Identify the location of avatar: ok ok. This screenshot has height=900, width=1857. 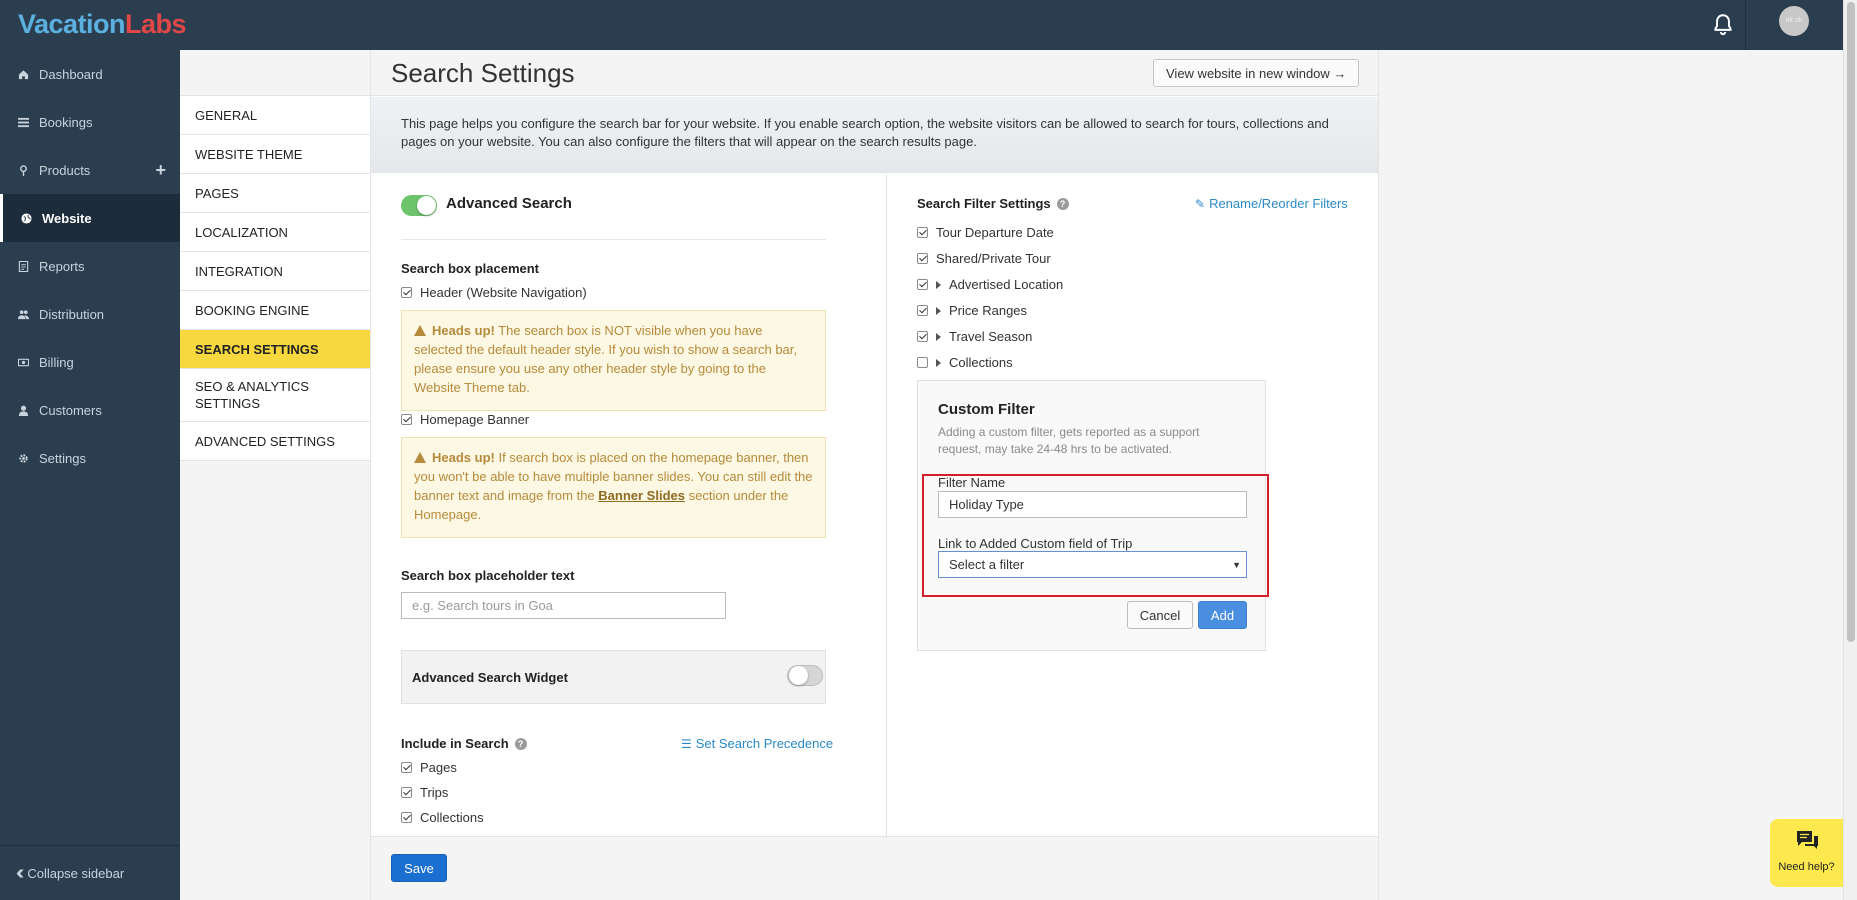
(1794, 21).